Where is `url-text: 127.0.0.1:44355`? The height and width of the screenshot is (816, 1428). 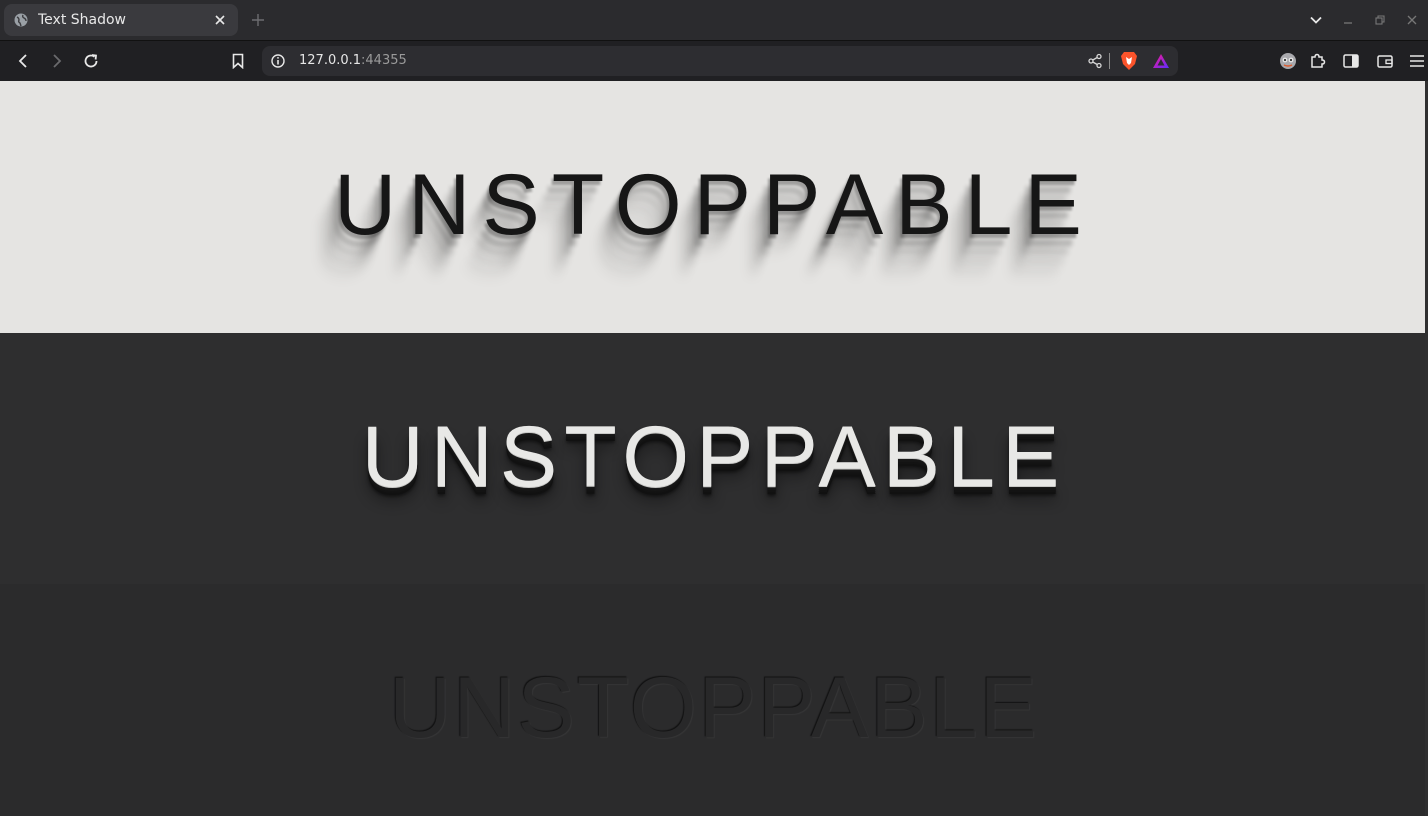
url-text: 127.0.0.1:44355 is located at coordinates (353, 61).